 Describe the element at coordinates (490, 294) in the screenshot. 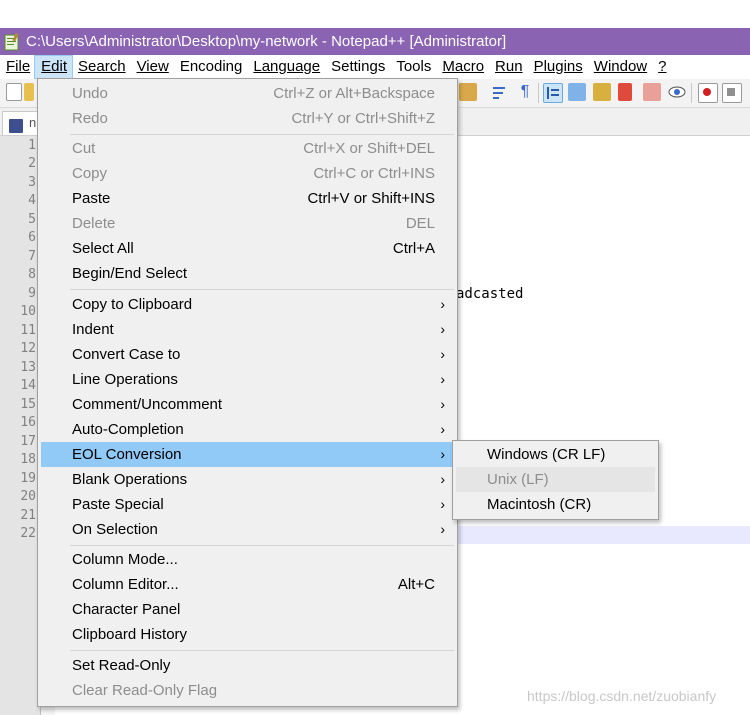

I see `editor-text-line: adcasted` at that location.